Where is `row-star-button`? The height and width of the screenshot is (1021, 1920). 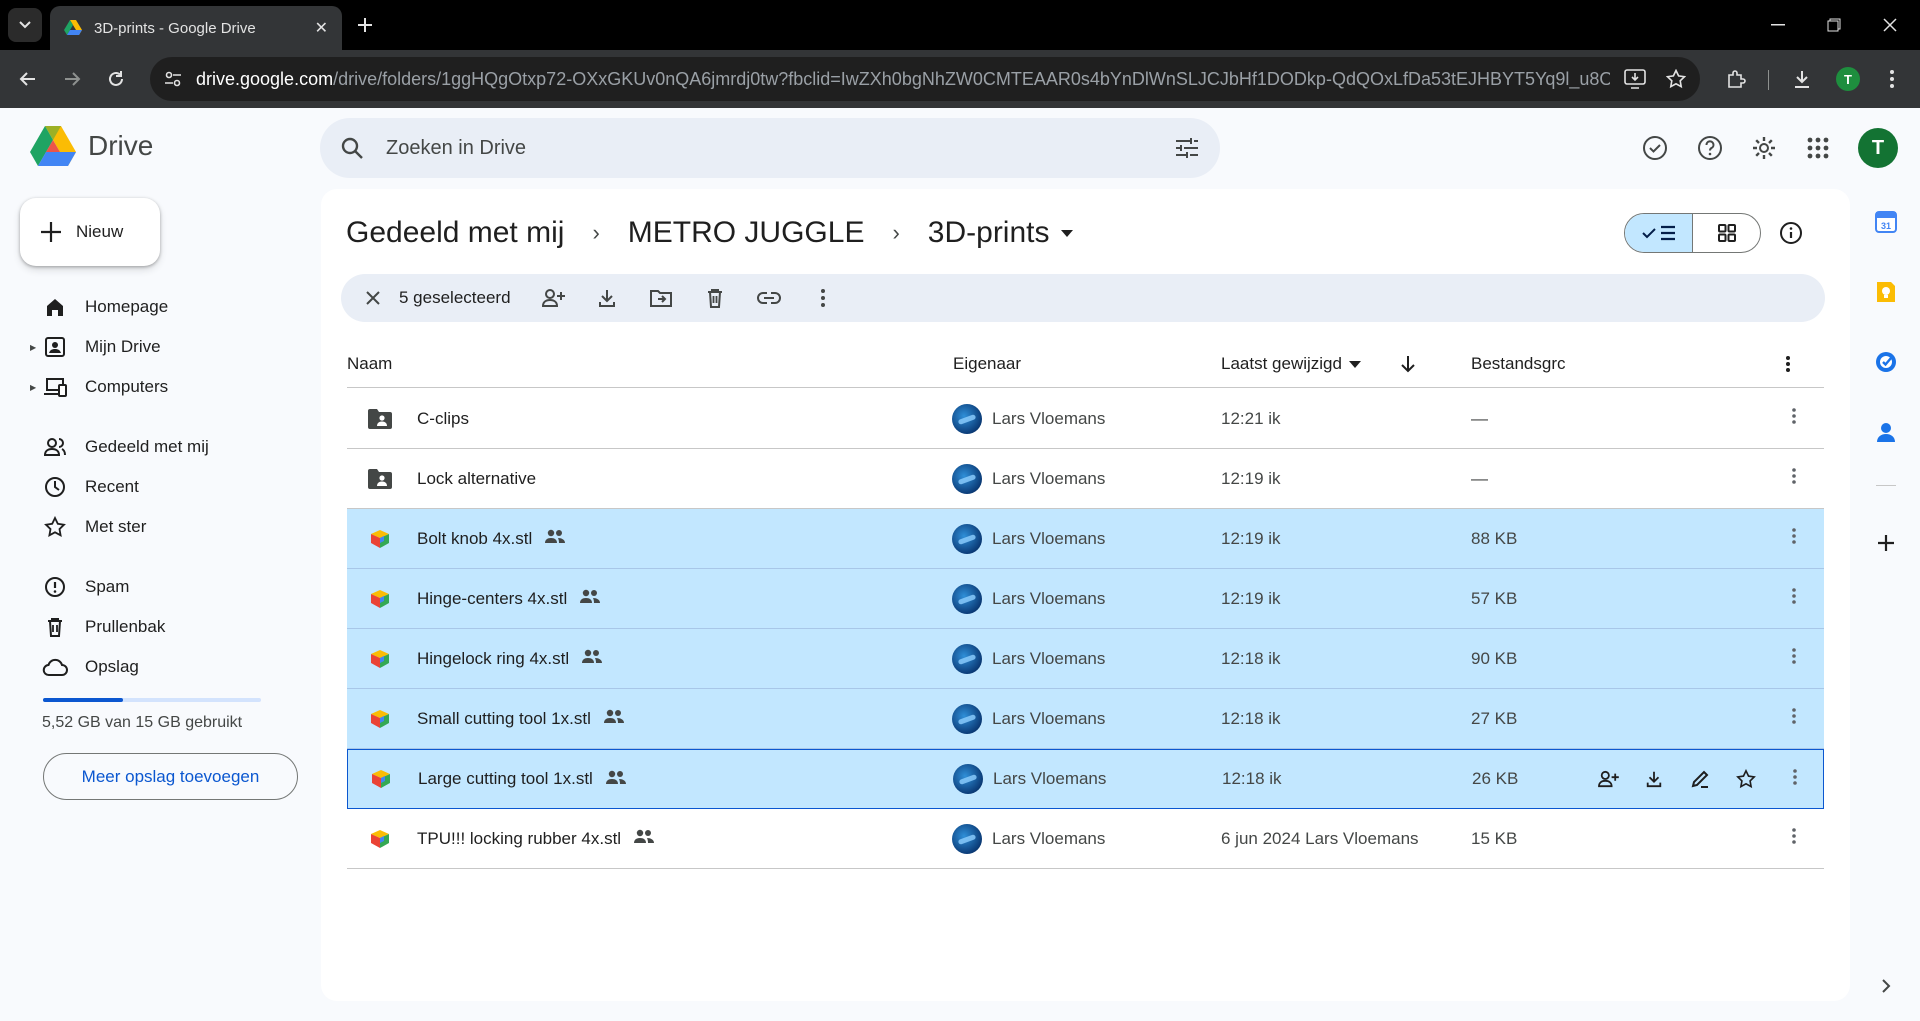
row-star-button is located at coordinates (1746, 779).